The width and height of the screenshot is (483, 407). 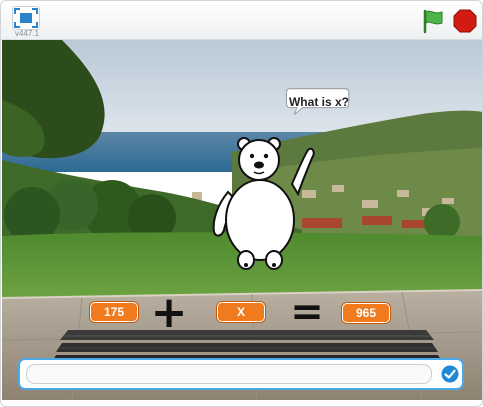 I want to click on green-flag-icon, so click(x=433, y=21).